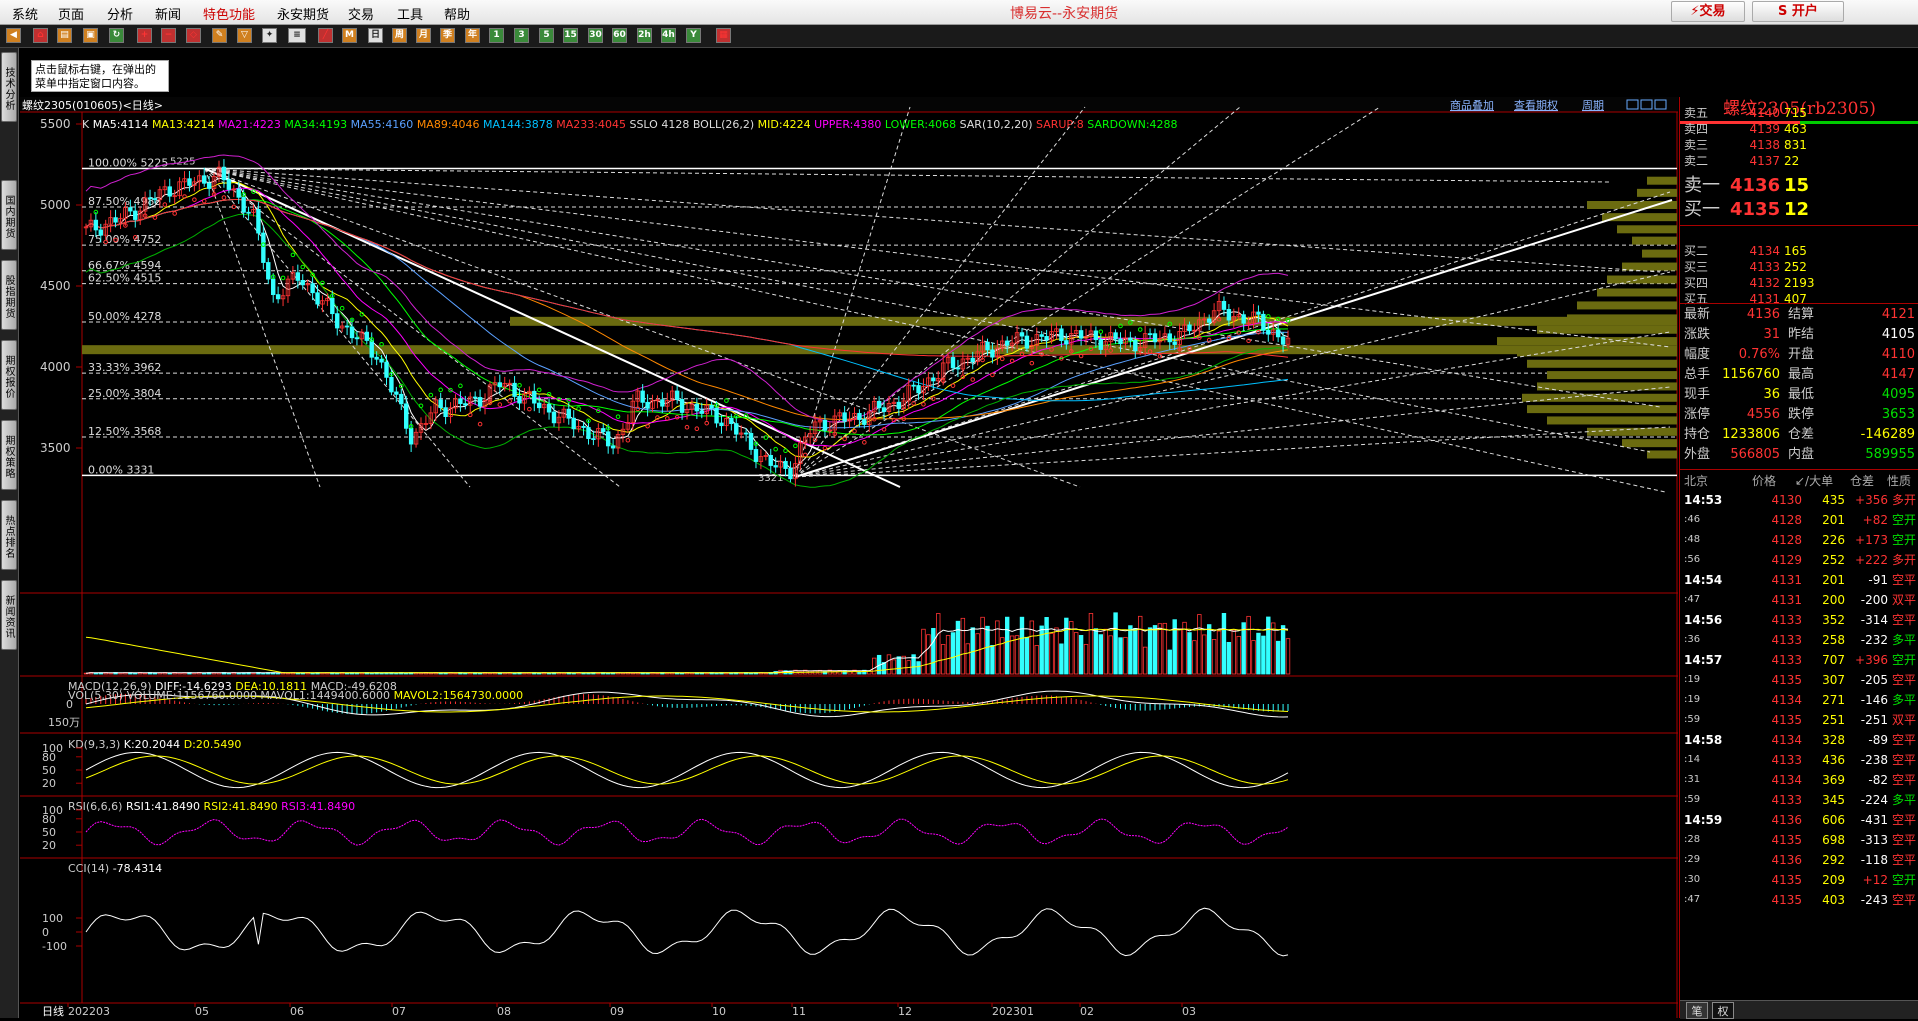 This screenshot has height=1021, width=1918. What do you see at coordinates (185, 124) in the screenshot?
I see `ma-legend-item: MA13:4214` at bounding box center [185, 124].